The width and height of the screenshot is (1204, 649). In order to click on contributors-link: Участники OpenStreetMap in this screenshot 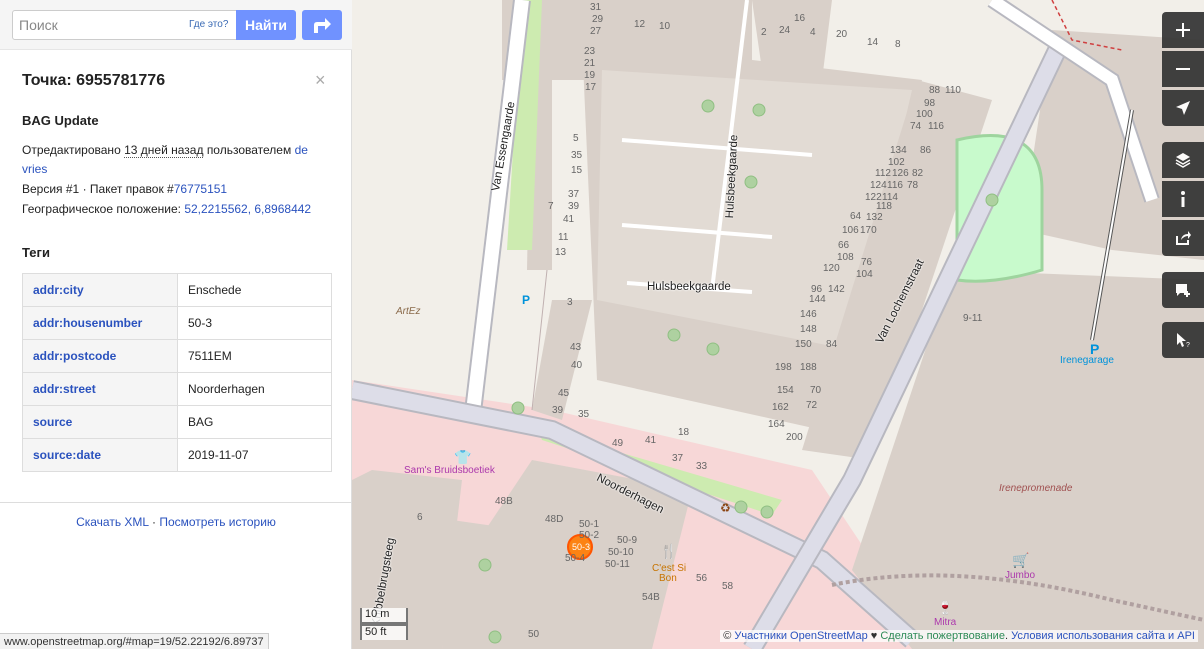, I will do `click(800, 636)`.